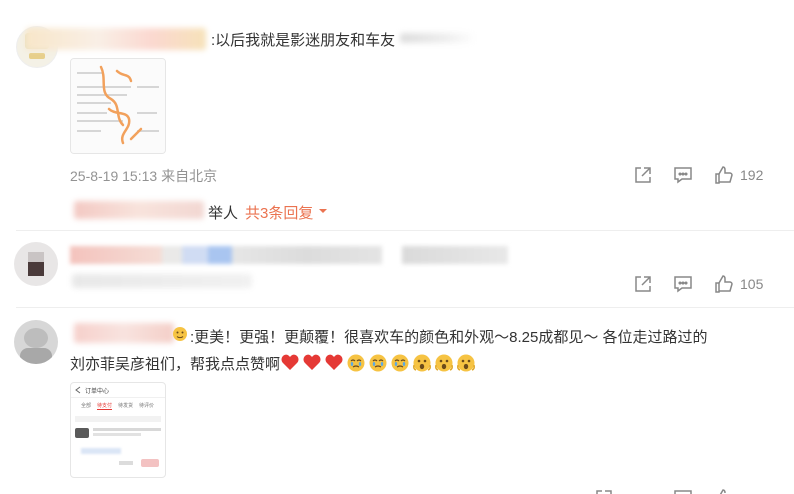  Describe the element at coordinates (86, 406) in the screenshot. I see `thumb-tab: 全部` at that location.